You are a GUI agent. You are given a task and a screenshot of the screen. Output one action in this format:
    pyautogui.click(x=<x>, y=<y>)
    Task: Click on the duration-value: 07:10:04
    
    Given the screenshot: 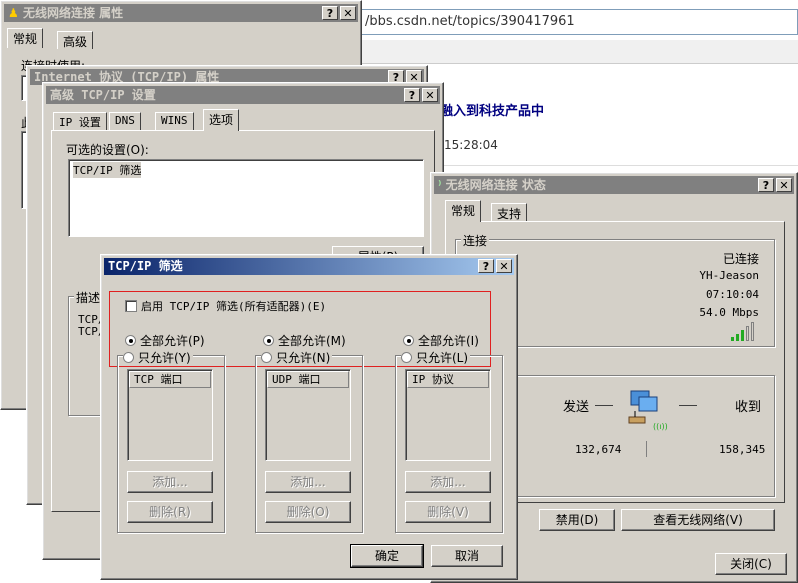 What is the action you would take?
    pyautogui.click(x=732, y=294)
    